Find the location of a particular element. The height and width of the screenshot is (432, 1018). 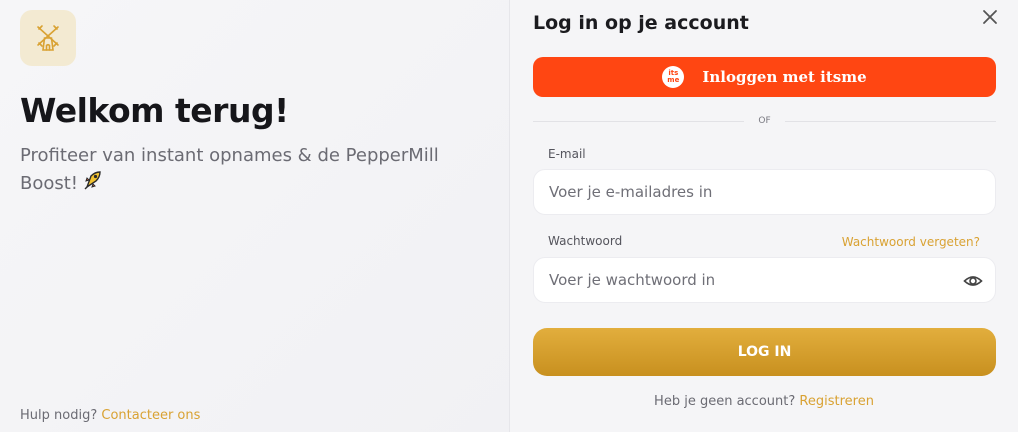

windmill-icon is located at coordinates (48, 38).